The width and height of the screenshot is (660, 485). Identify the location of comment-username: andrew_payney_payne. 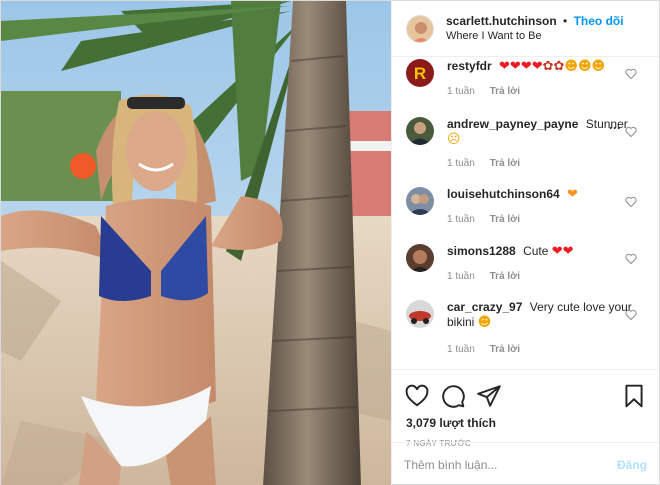
(512, 124).